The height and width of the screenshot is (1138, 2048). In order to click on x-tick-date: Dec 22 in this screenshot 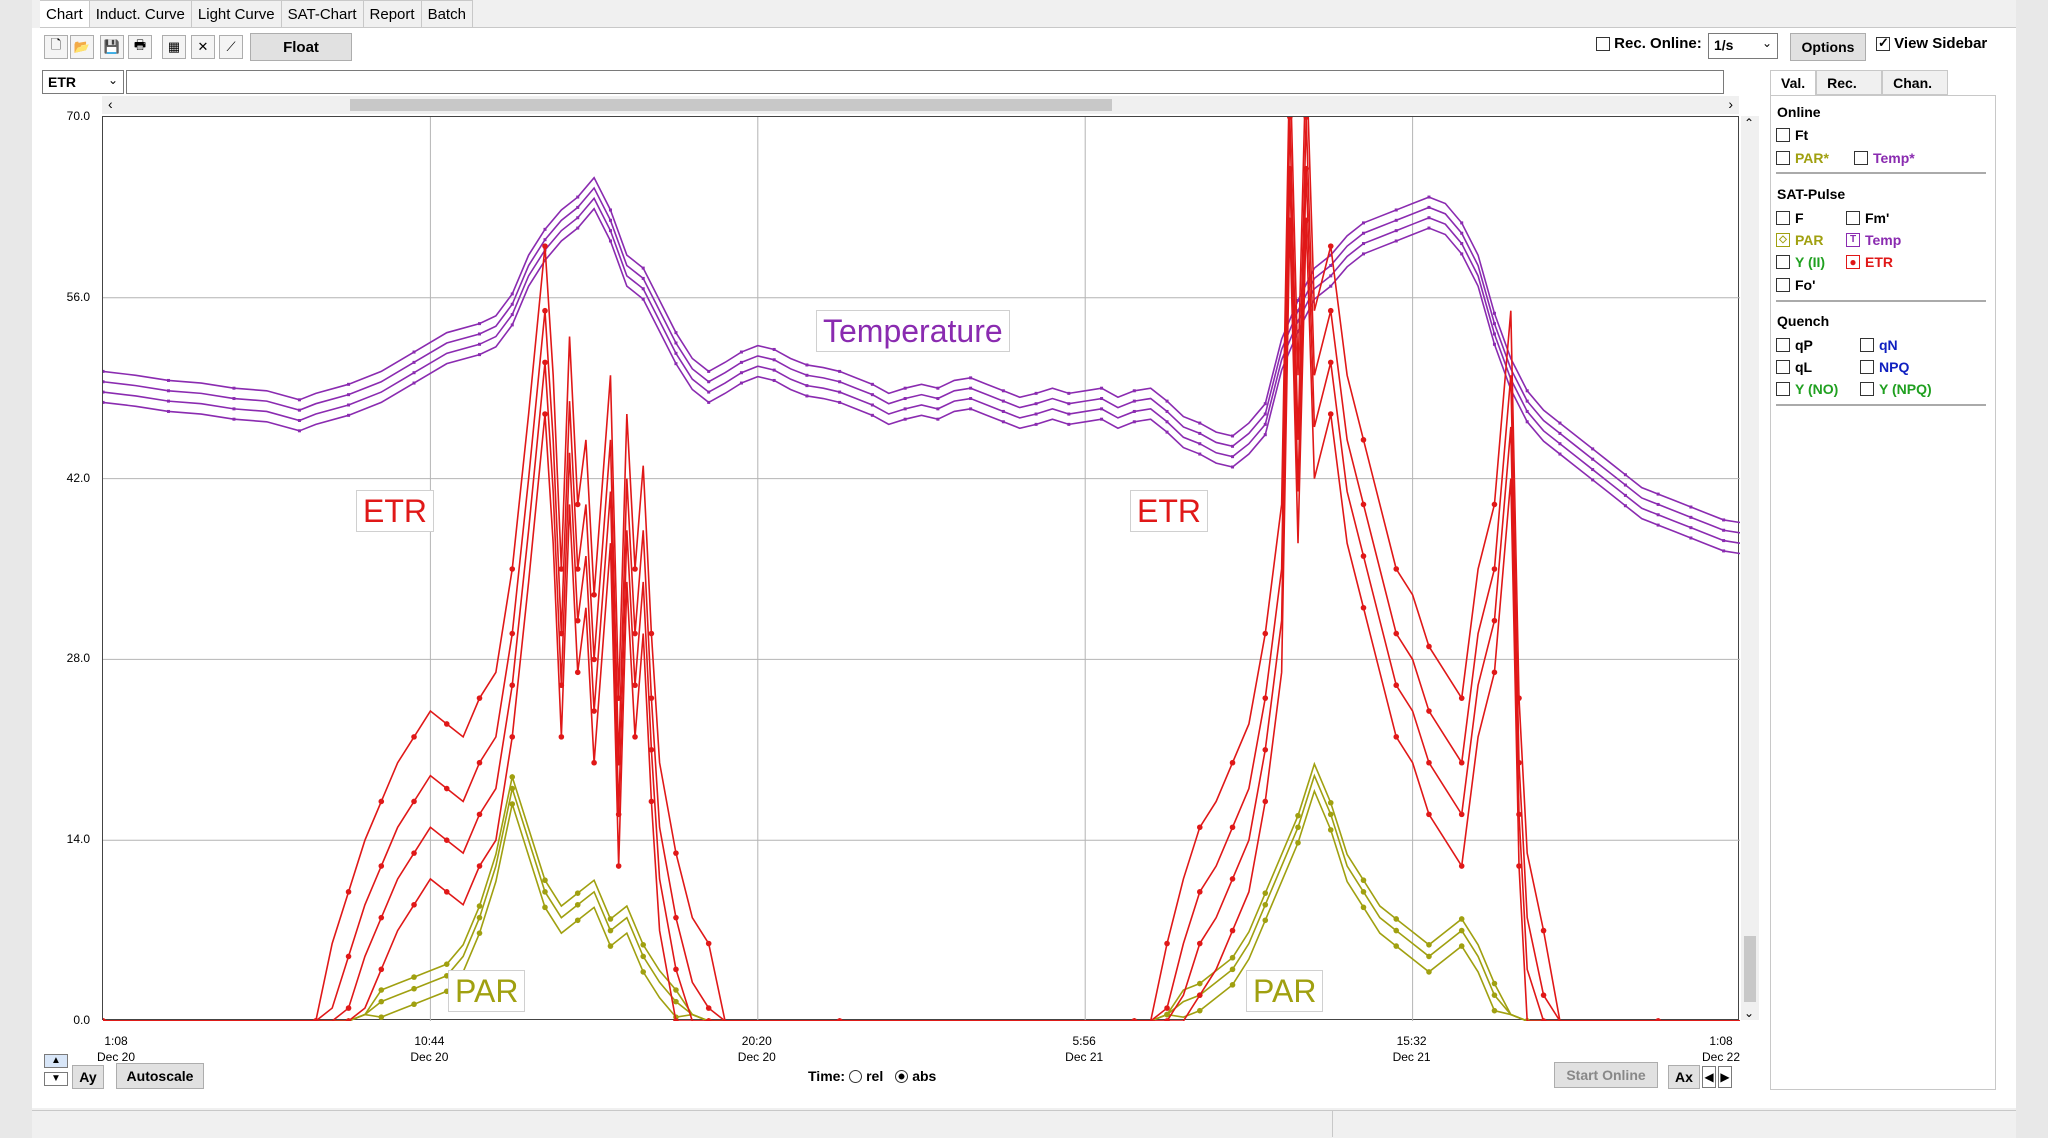, I will do `click(1721, 1057)`.